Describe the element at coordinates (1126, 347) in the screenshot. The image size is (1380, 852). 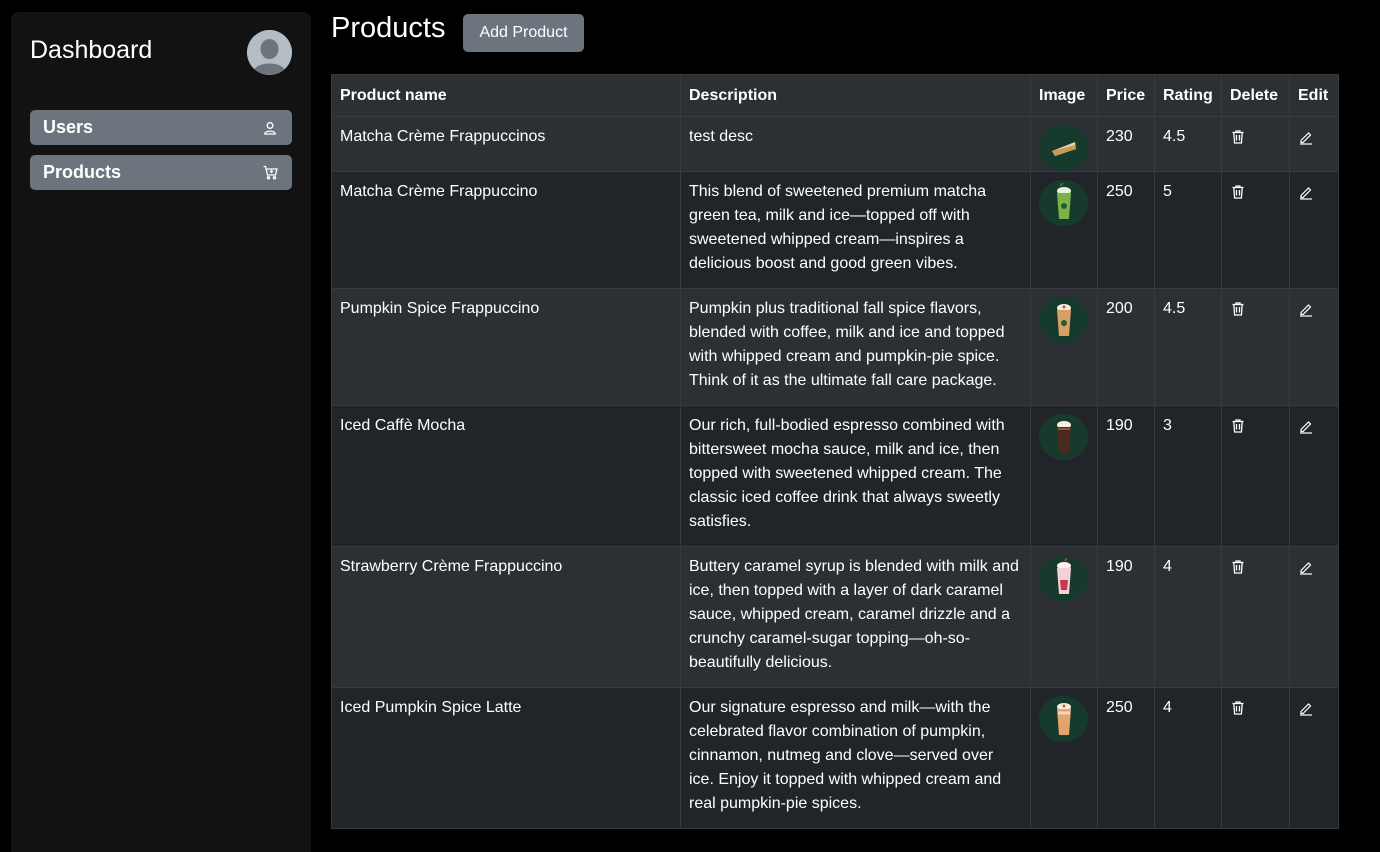
I see `product-price: 200` at that location.